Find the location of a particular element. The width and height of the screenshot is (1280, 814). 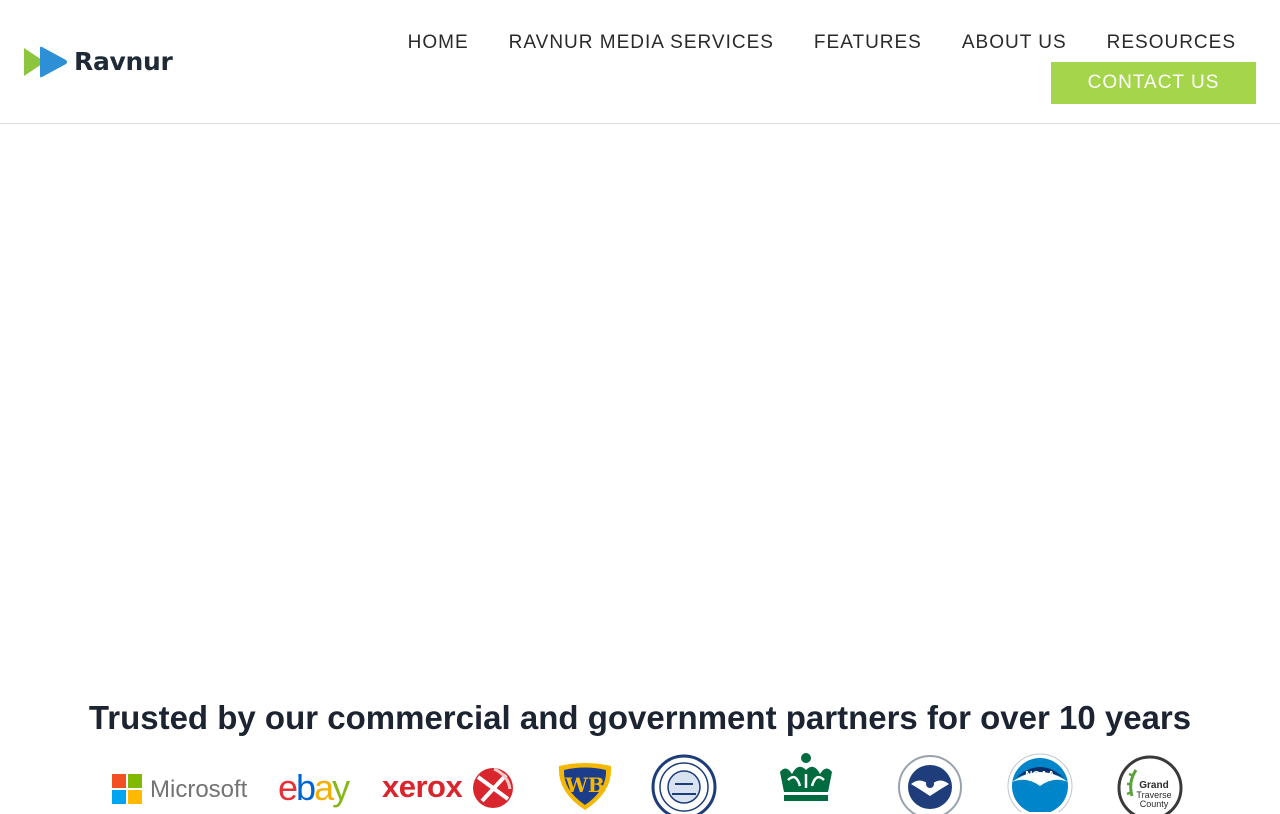

warner-bros-logo: WB is located at coordinates (585, 780).